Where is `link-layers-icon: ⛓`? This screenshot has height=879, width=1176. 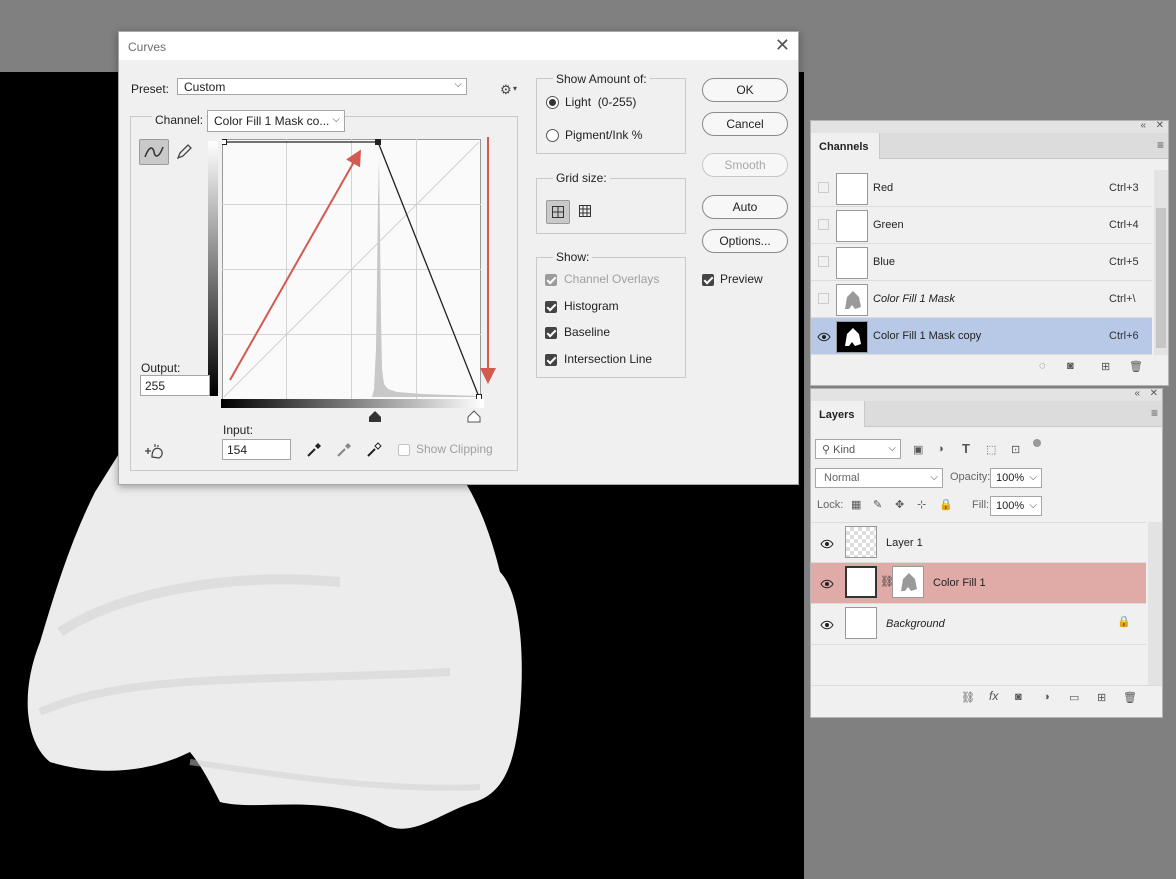 link-layers-icon: ⛓ is located at coordinates (968, 697).